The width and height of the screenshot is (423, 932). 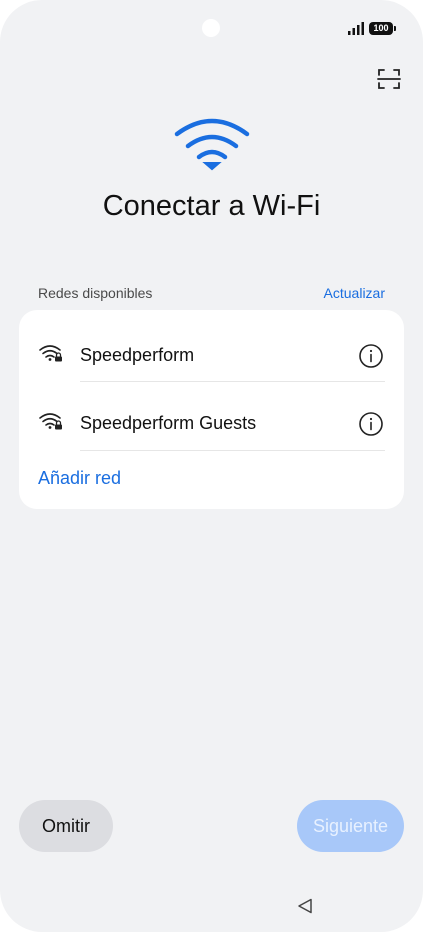 I want to click on network-name: Speedperform, so click(x=137, y=355).